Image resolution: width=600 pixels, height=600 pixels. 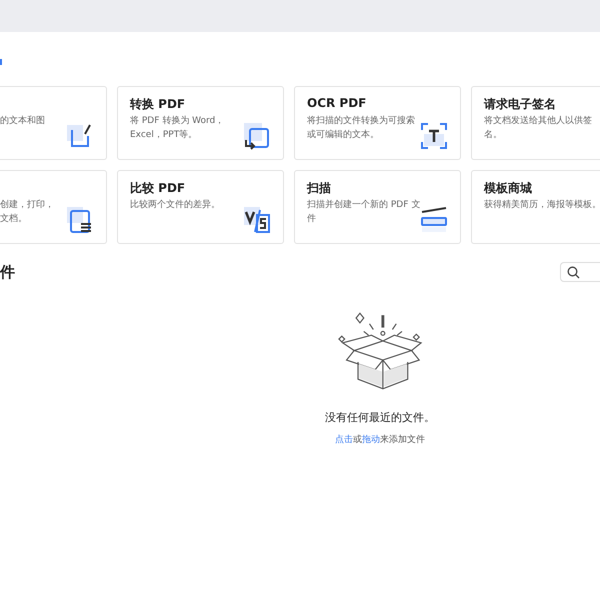 What do you see at coordinates (538, 128) in the screenshot?
I see `card-description: 将文档发送给其他人以供签名。` at bounding box center [538, 128].